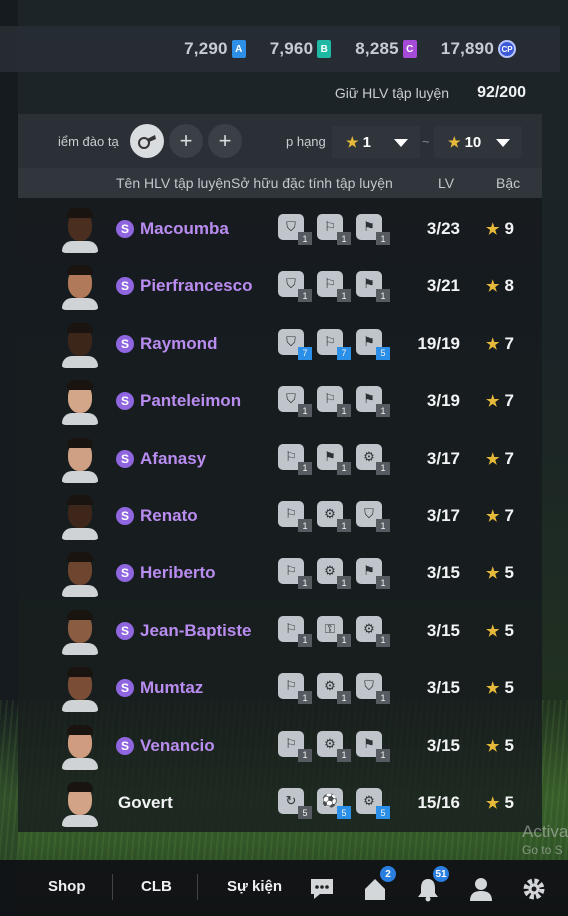  I want to click on training-trait-icon: ⚑ 5, so click(373, 344).